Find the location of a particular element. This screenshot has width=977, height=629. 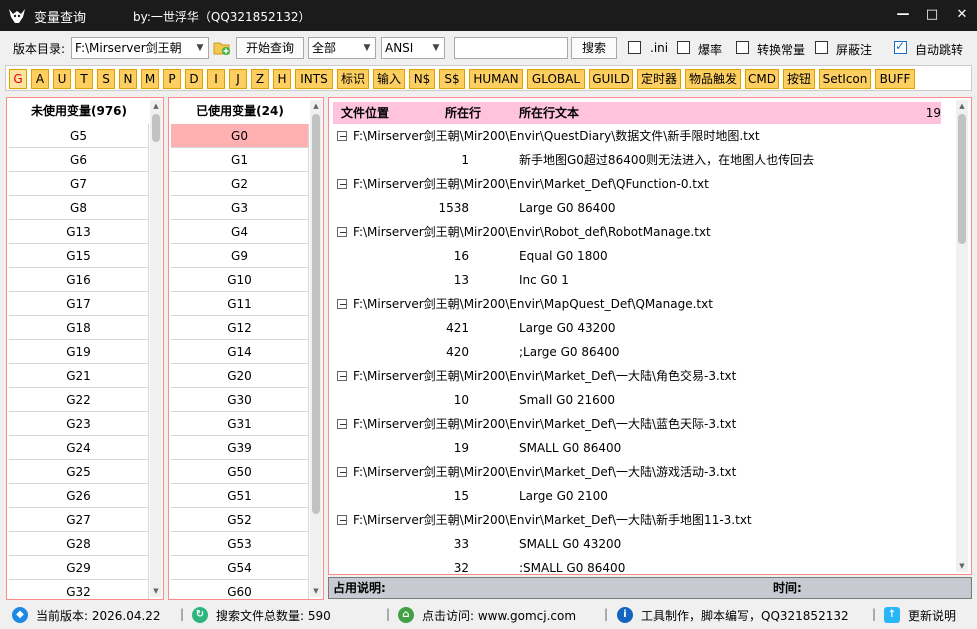

search-input is located at coordinates (511, 48).